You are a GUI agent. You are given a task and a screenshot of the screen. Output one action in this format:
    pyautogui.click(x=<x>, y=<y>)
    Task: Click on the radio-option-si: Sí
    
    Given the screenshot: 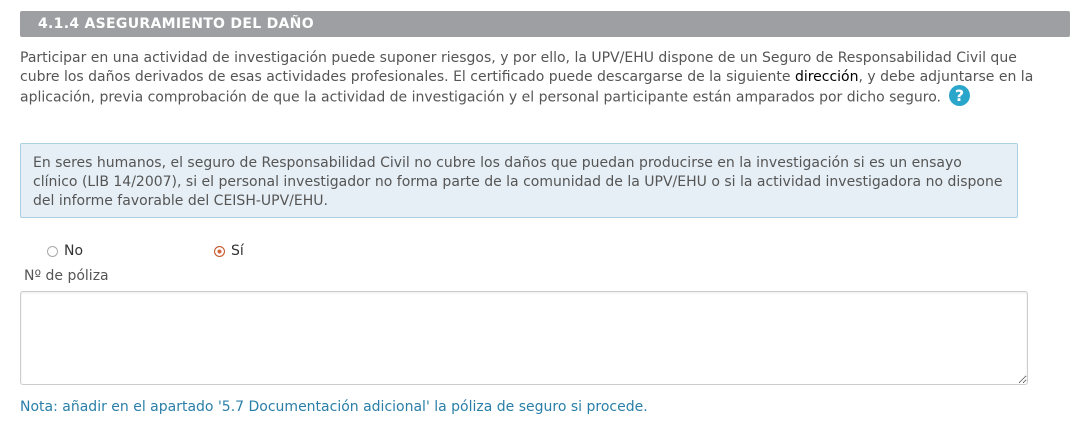 What is the action you would take?
    pyautogui.click(x=229, y=251)
    